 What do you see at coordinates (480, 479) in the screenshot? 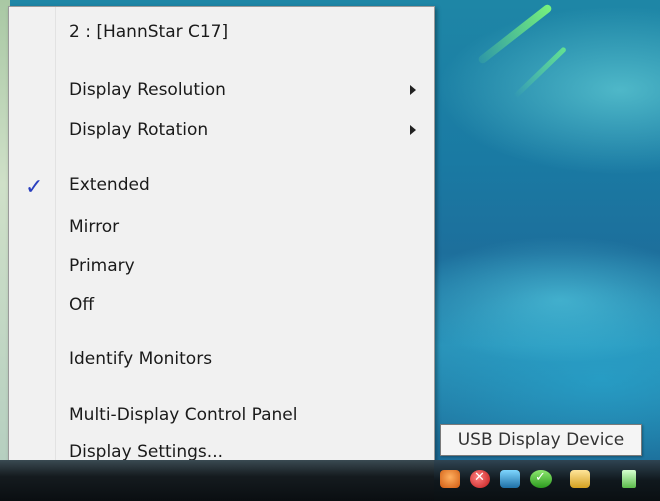
I see `security-alert-icon` at bounding box center [480, 479].